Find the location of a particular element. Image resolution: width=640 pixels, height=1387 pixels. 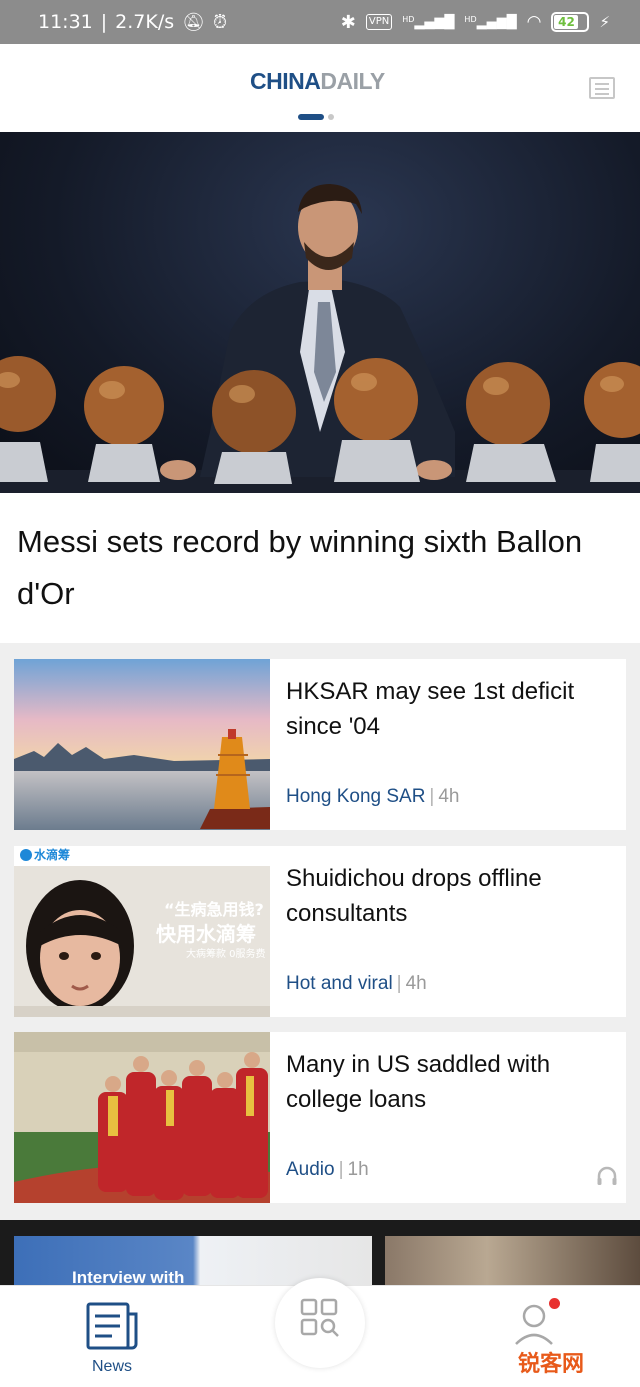

bluetooth-icon: ✱ is located at coordinates (348, 22).